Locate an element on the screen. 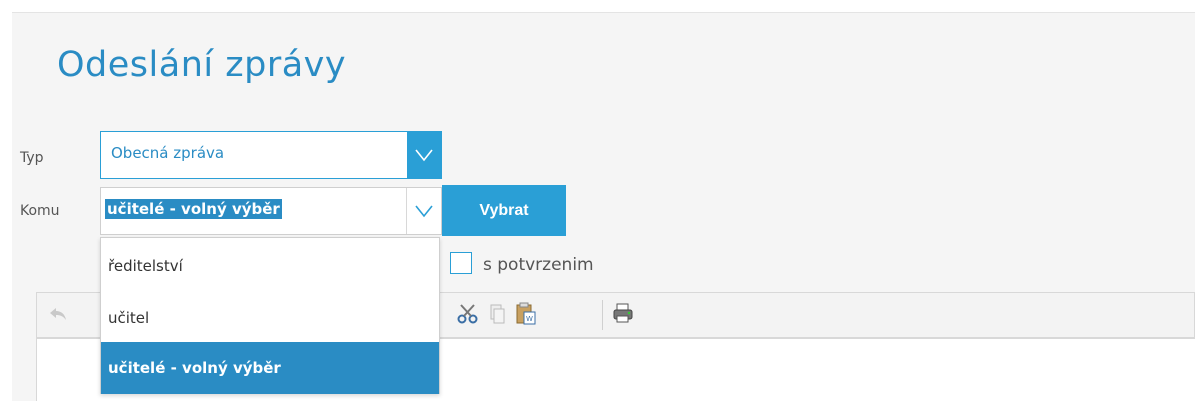  dropdown-option-ucitele-volny-vyber: učitelé - volný výběr is located at coordinates (270, 368).